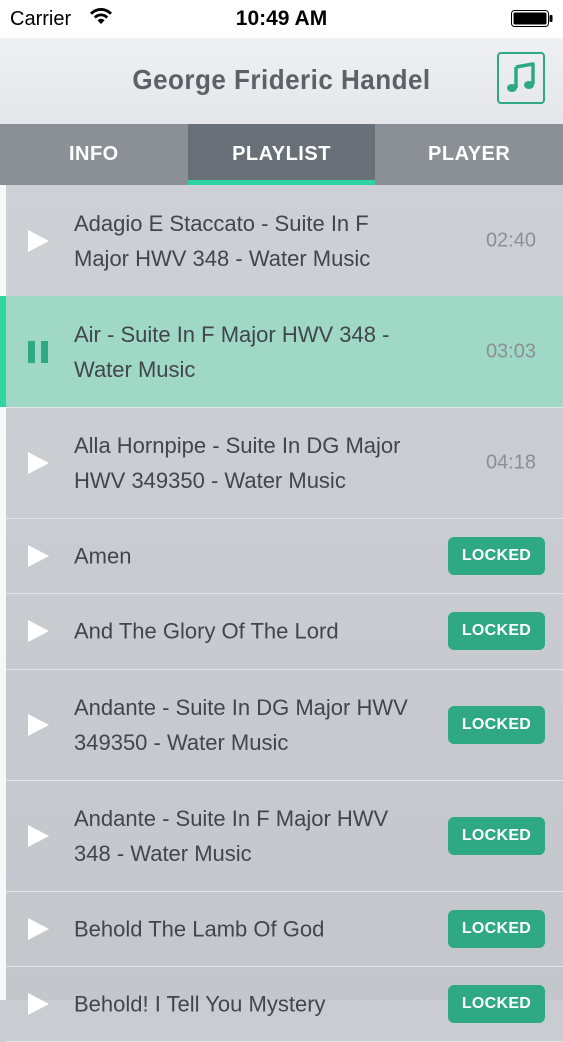 Image resolution: width=563 pixels, height=1042 pixels. I want to click on music-button, so click(521, 78).